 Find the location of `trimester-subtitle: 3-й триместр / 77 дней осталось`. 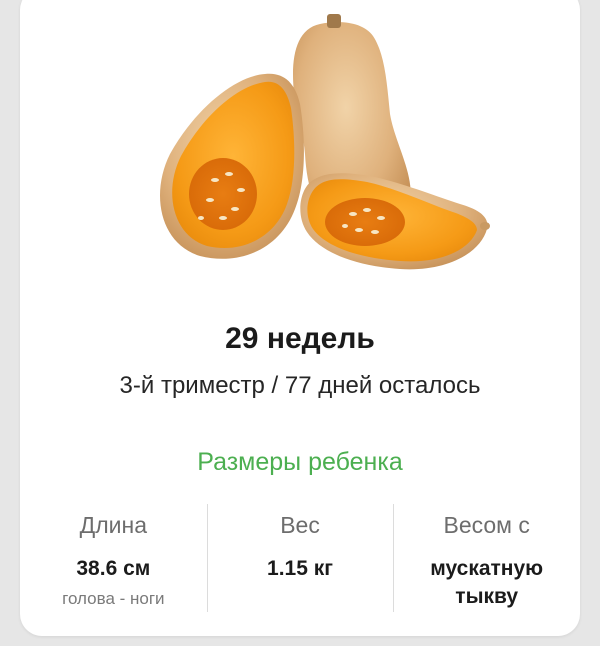

trimester-subtitle: 3-й триместр / 77 дней осталось is located at coordinates (300, 385).